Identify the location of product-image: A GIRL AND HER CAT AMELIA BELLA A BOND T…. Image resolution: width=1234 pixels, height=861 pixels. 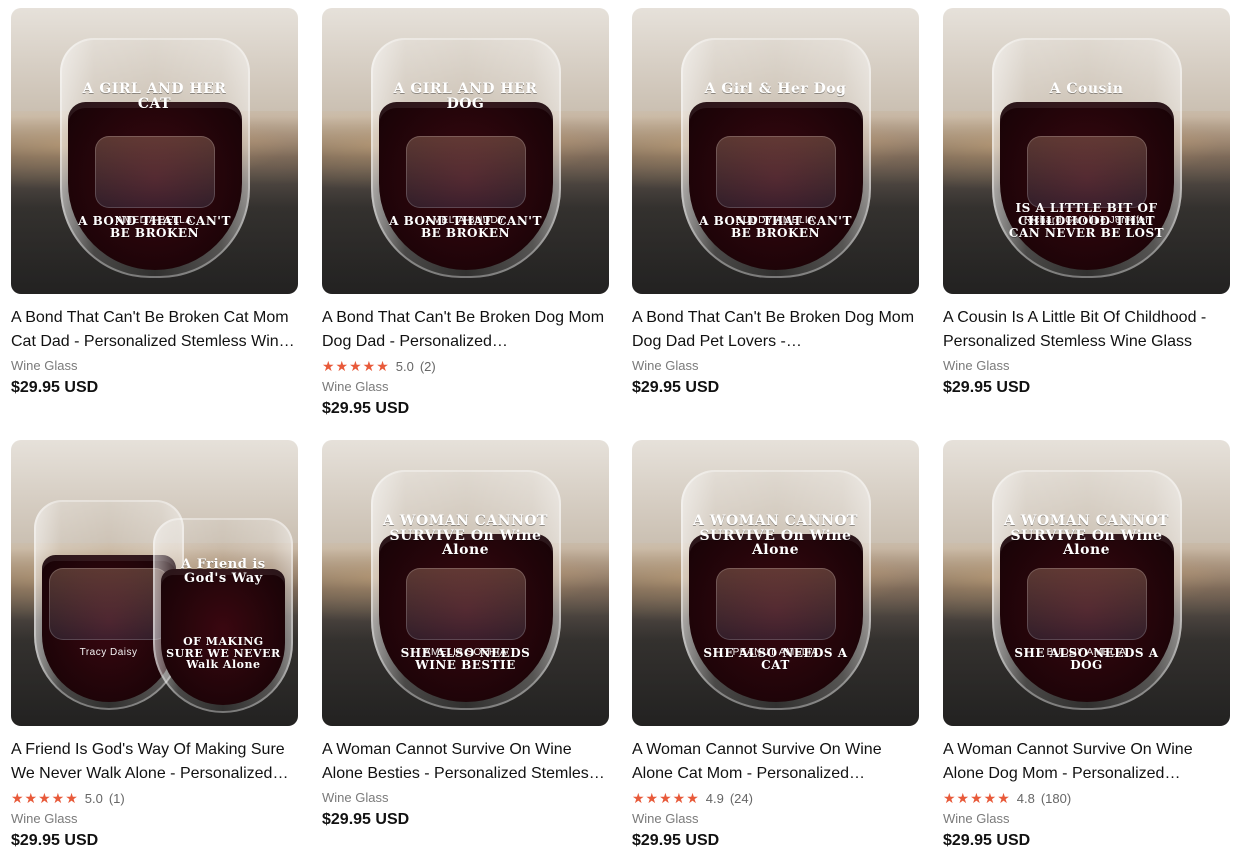
(154, 151).